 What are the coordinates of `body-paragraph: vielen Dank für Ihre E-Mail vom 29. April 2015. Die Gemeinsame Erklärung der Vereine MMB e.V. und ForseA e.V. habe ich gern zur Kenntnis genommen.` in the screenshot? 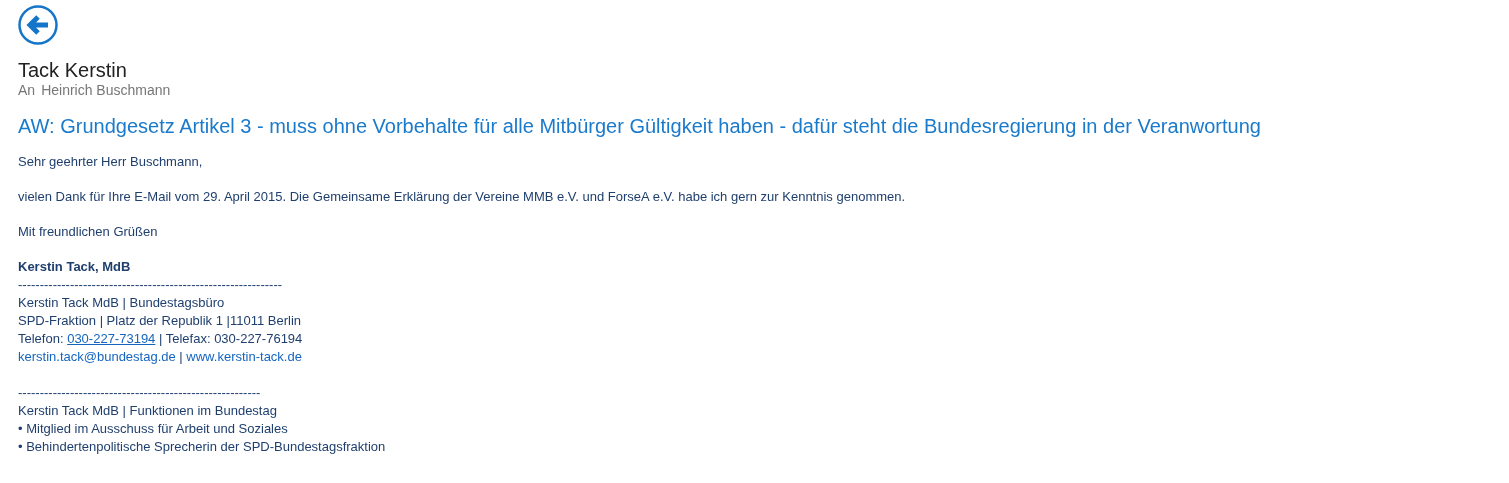 It's located at (462, 197).